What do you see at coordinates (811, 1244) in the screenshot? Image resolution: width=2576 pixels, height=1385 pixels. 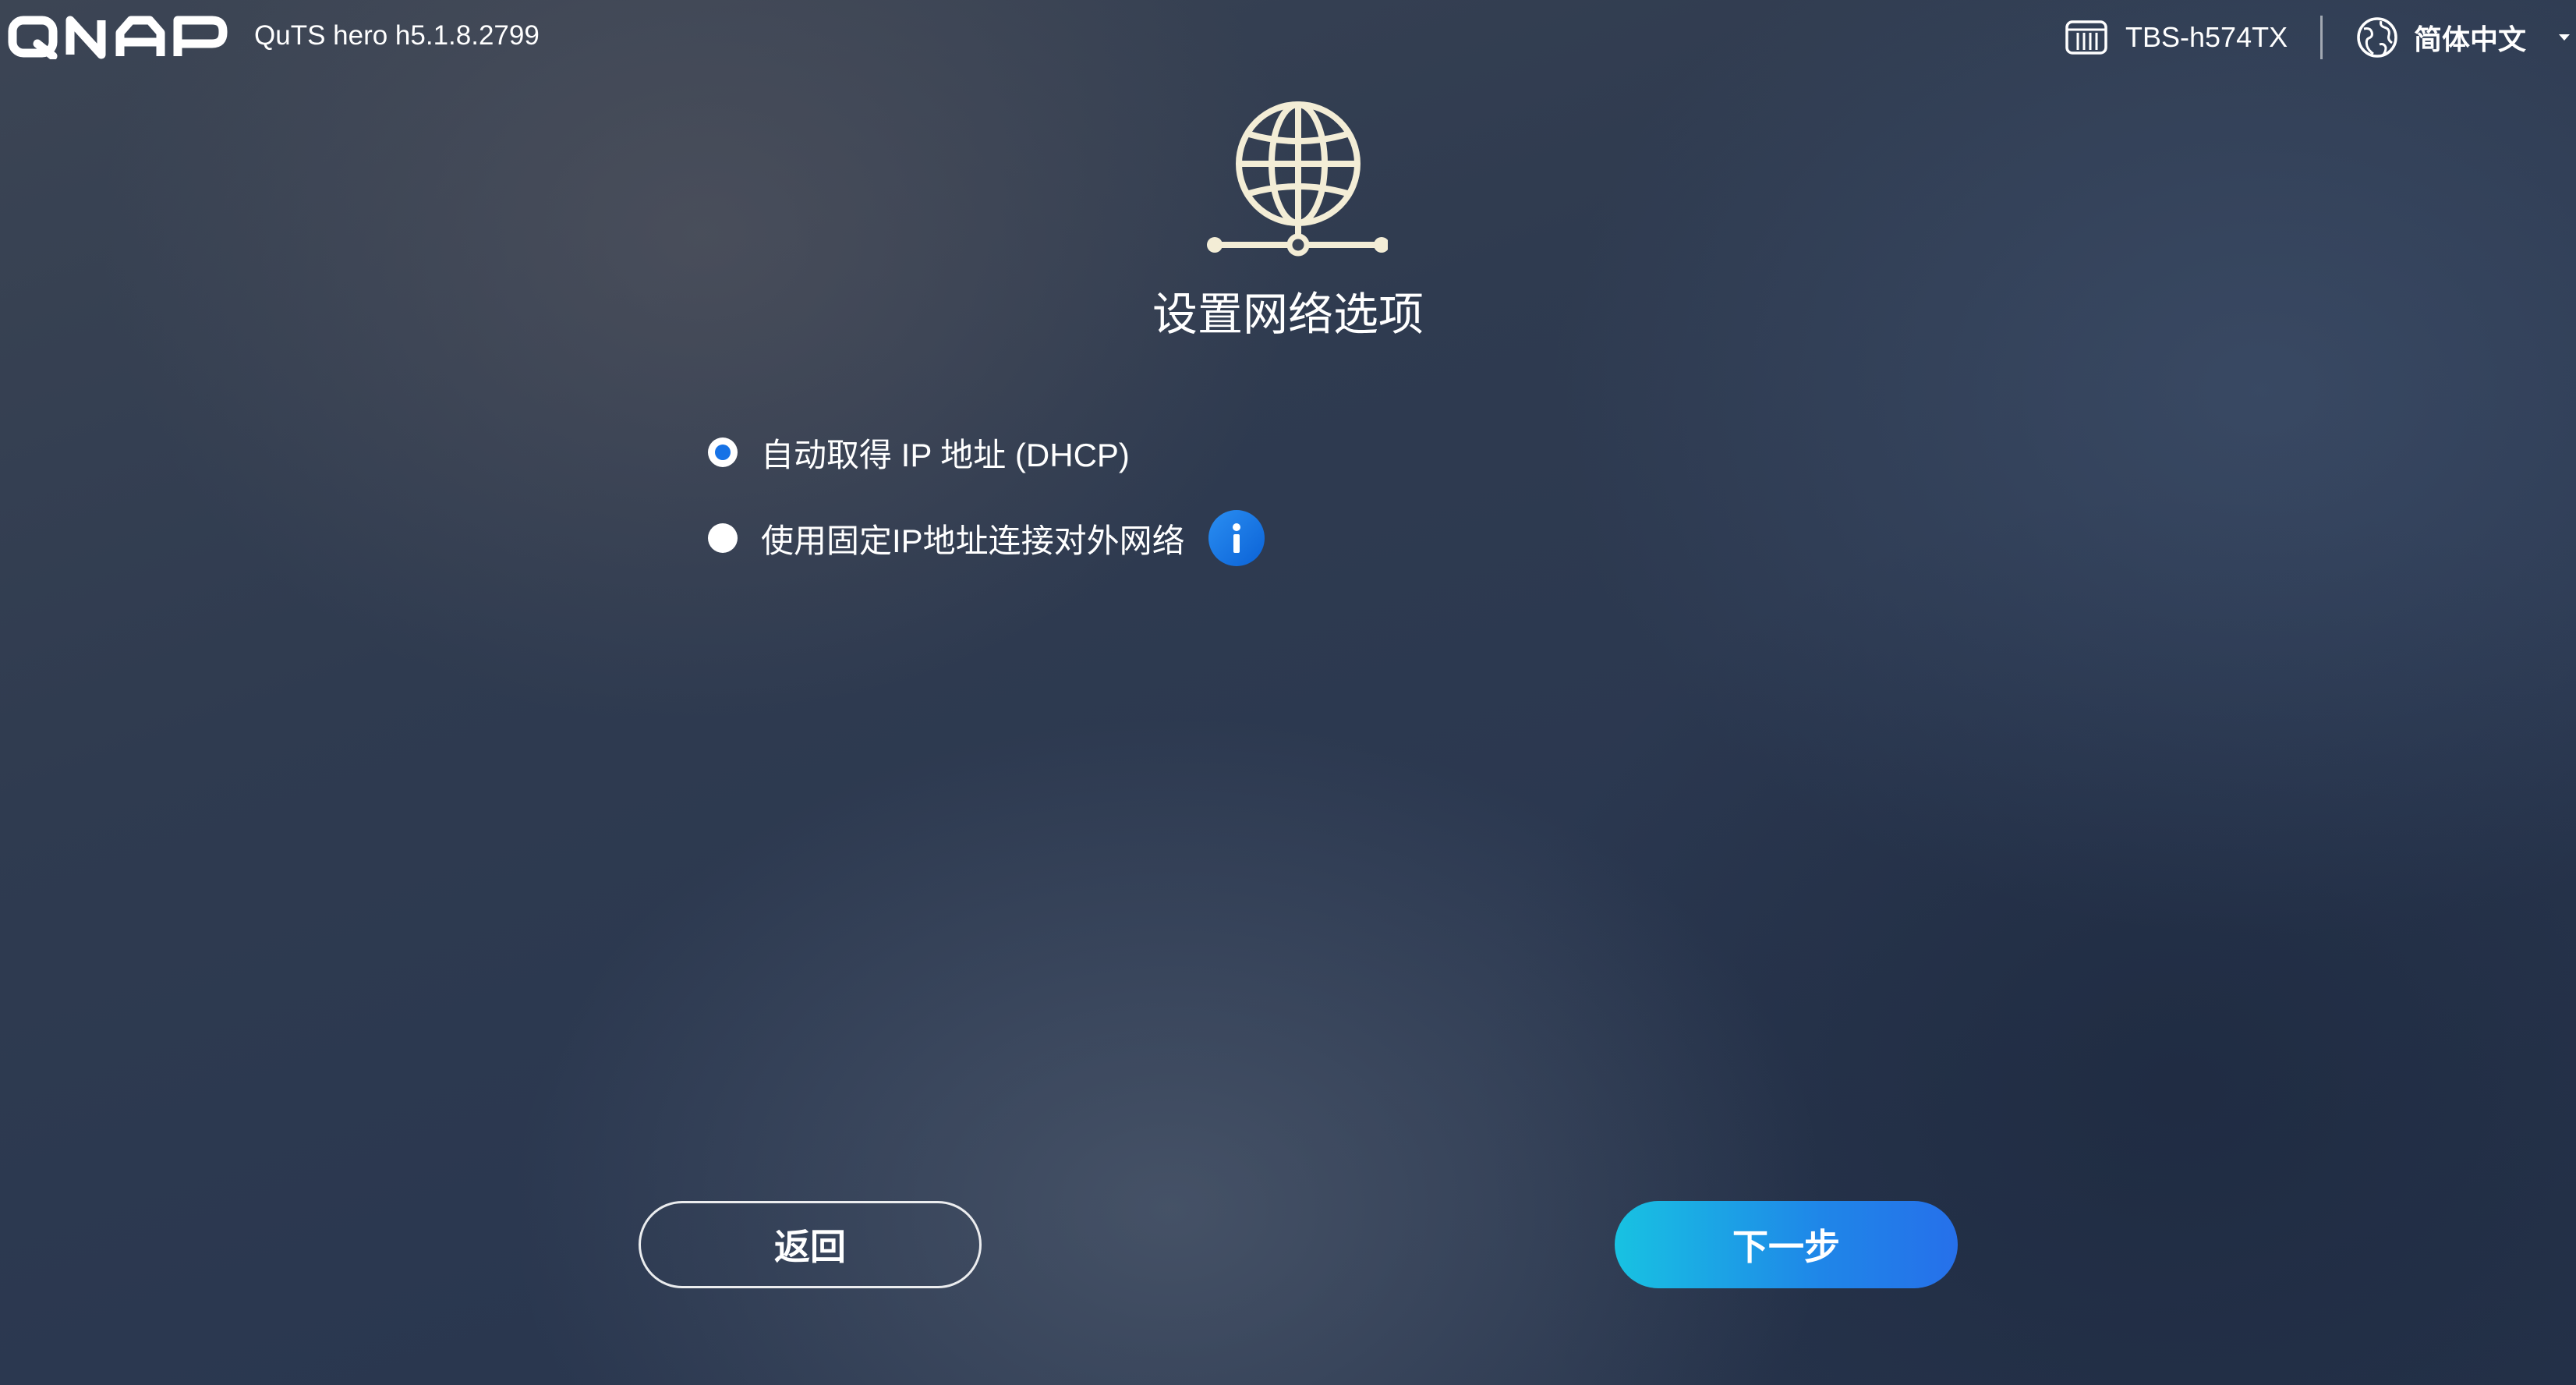 I see `back-button: 返回` at bounding box center [811, 1244].